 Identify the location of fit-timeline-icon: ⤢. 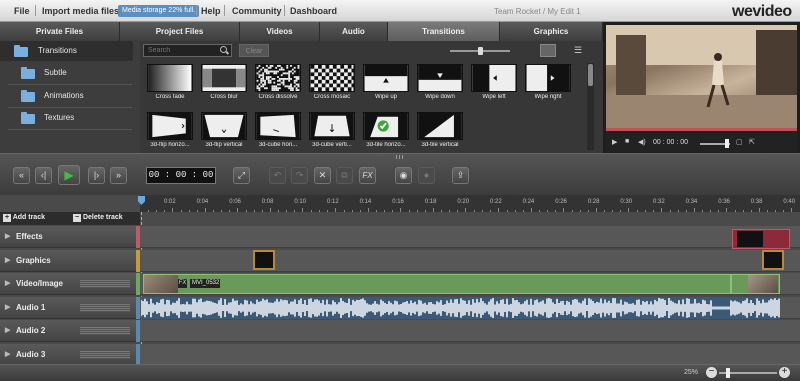
(241, 175).